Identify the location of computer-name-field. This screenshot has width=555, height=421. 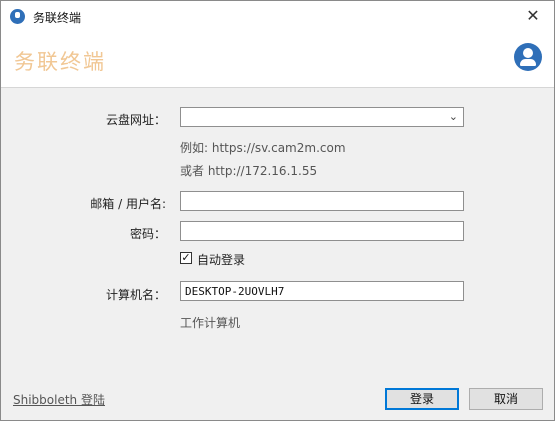
(322, 291).